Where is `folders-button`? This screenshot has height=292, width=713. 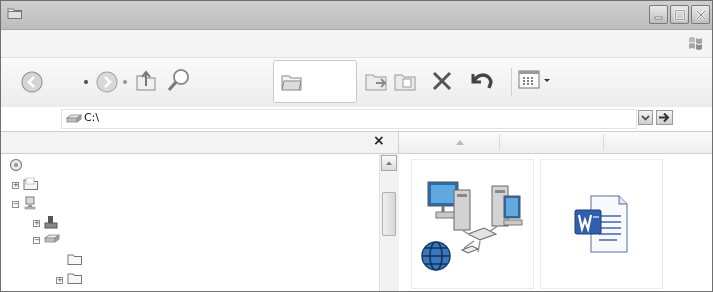 folders-button is located at coordinates (315, 81).